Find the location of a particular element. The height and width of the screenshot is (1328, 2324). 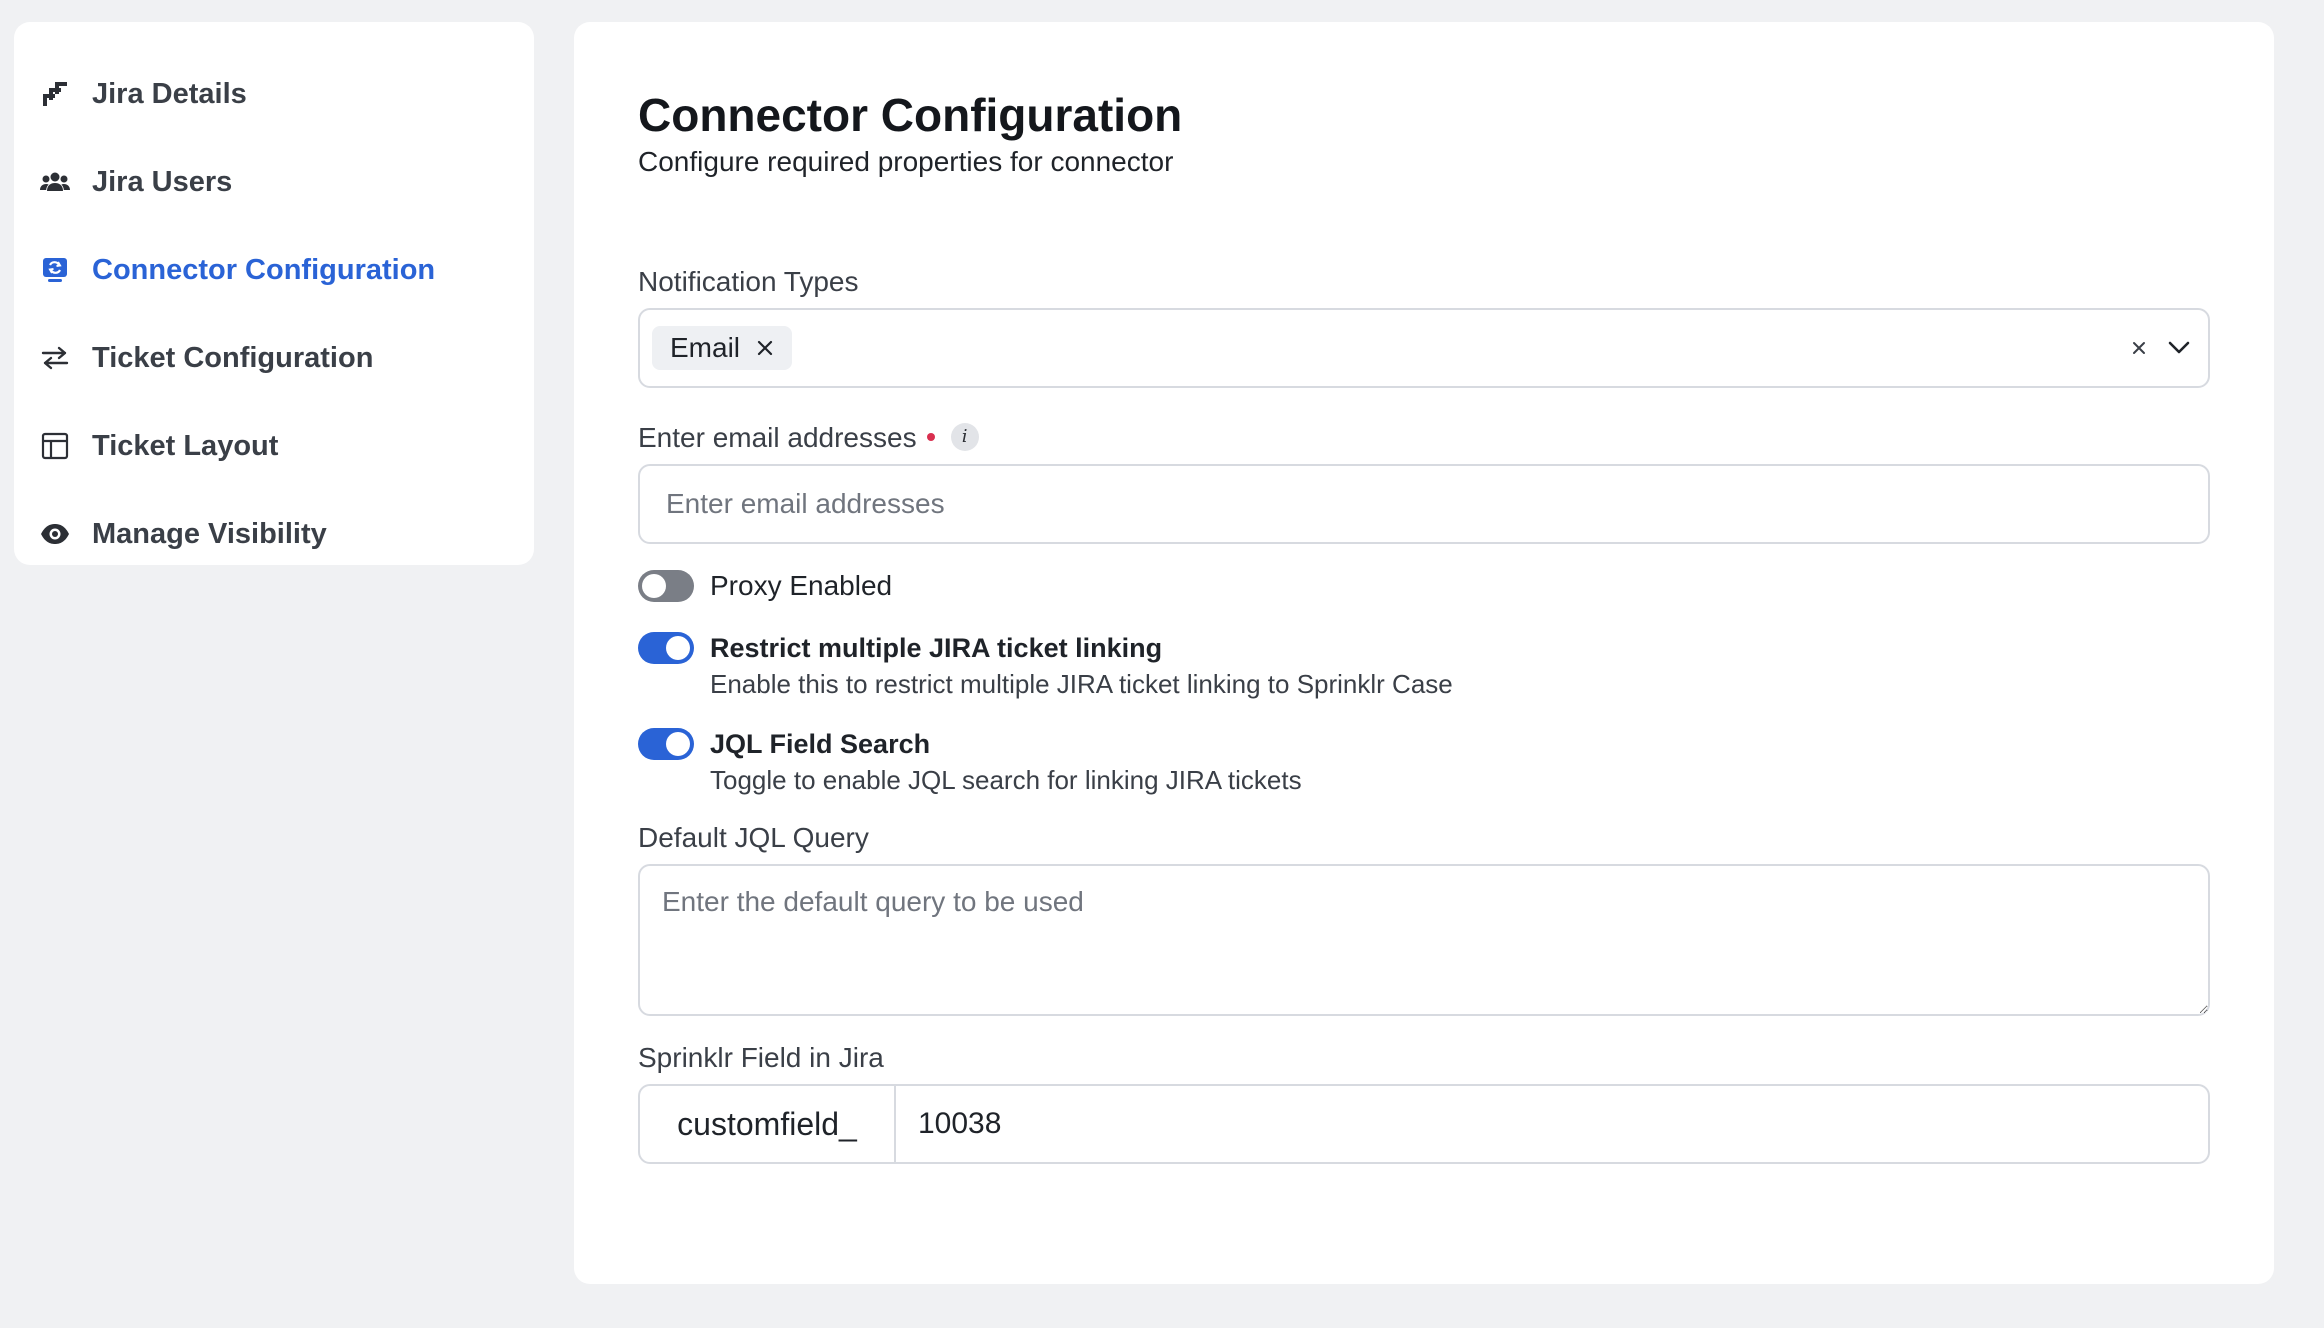

restrict-linking-toggle is located at coordinates (666, 648).